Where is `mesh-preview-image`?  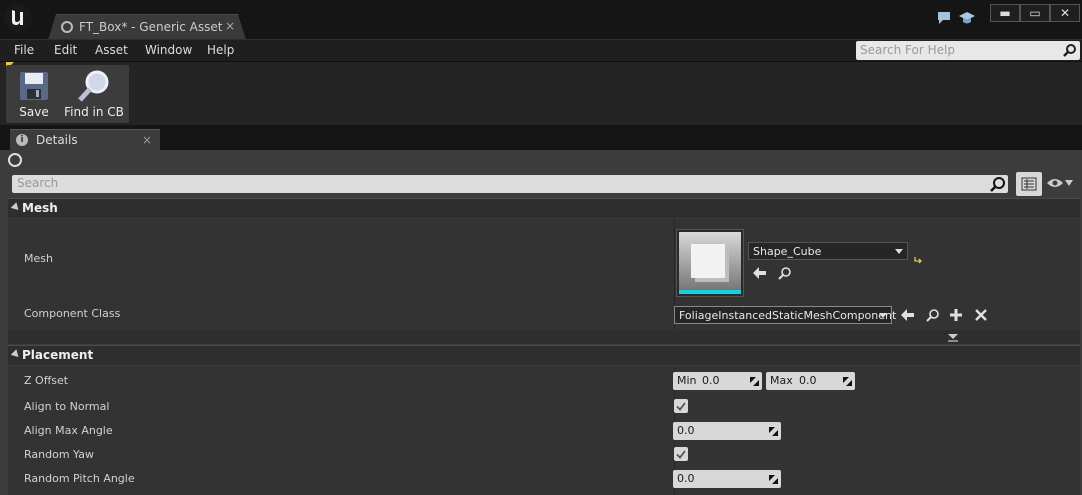
mesh-preview-image is located at coordinates (710, 261).